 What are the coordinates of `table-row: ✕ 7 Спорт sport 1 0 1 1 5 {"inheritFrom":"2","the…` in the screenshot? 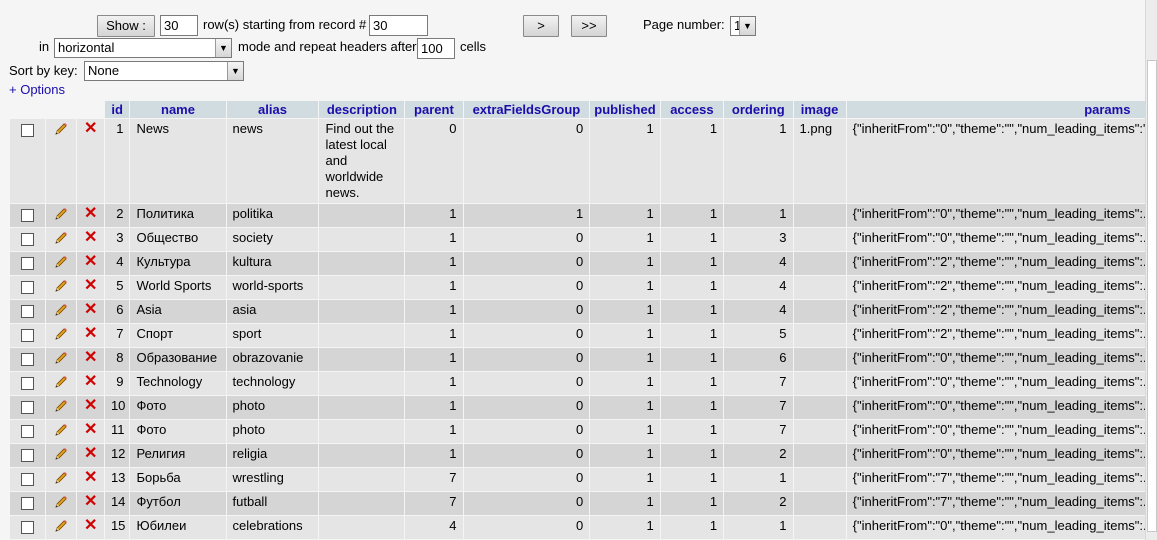 It's located at (578, 335).